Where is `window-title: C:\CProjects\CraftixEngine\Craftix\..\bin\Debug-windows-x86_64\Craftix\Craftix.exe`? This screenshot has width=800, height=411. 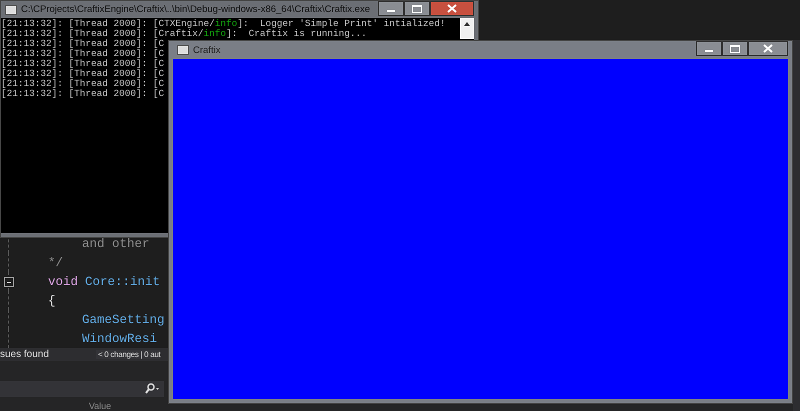 window-title: C:\CProjects\CraftixEngine\Craftix\..\bin\Debug-windows-x86_64\Craftix\Craftix.exe is located at coordinates (196, 9).